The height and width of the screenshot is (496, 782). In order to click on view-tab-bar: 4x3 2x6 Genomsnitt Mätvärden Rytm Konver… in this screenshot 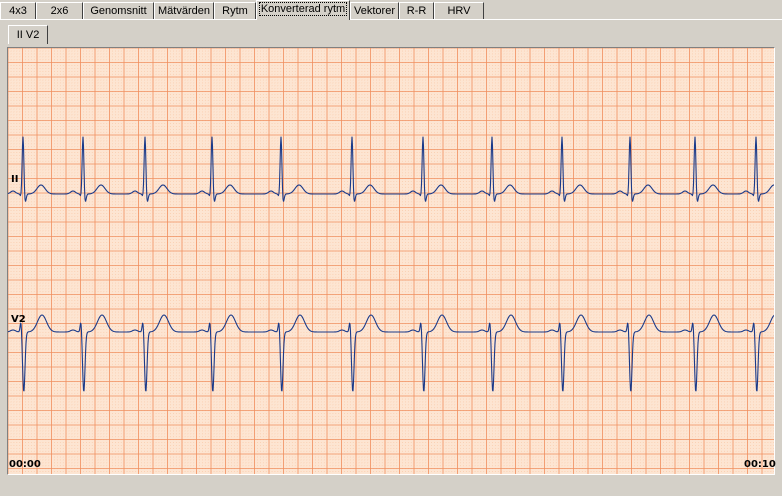, I will do `click(391, 10)`.